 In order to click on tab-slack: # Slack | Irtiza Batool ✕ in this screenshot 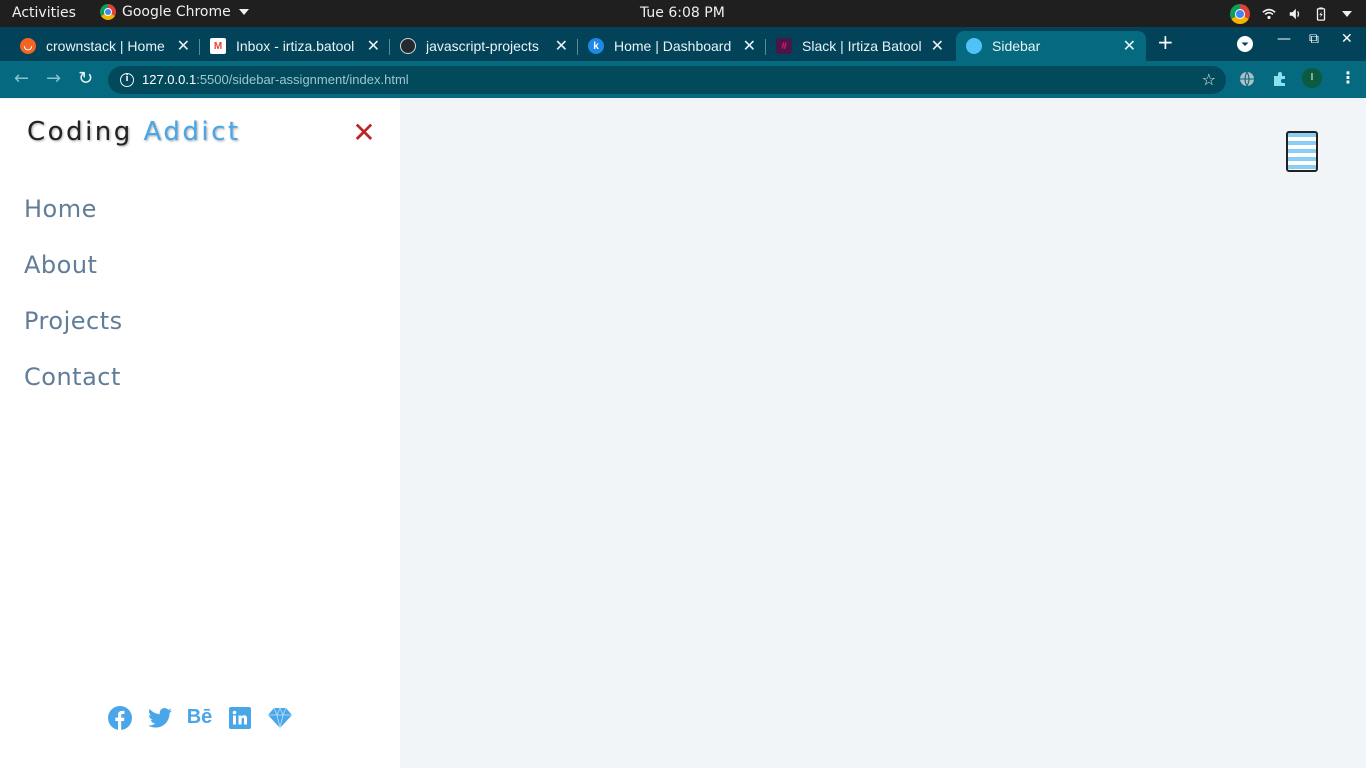, I will do `click(860, 46)`.